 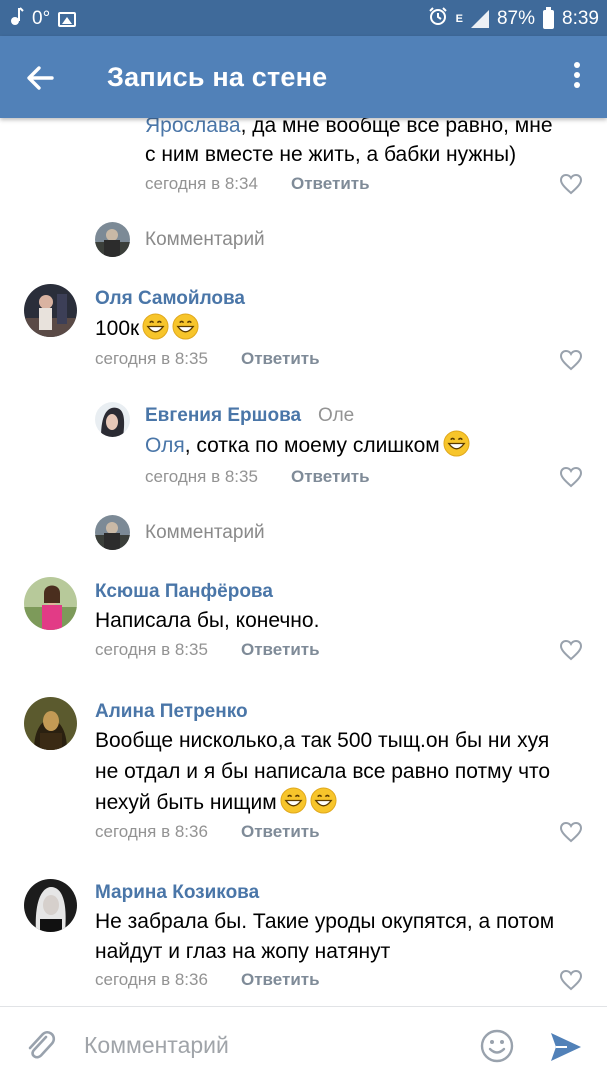 What do you see at coordinates (41, 18) in the screenshot?
I see `temperature-text: 0°` at bounding box center [41, 18].